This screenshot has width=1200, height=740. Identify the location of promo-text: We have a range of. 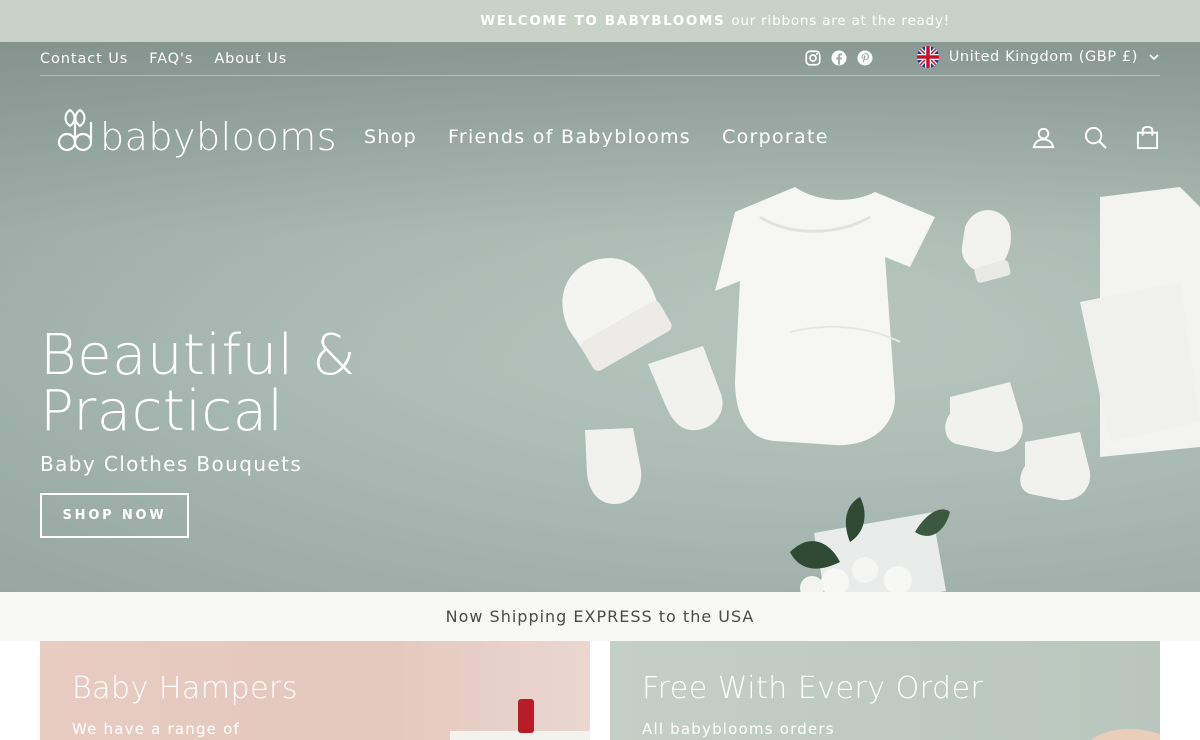
(156, 729).